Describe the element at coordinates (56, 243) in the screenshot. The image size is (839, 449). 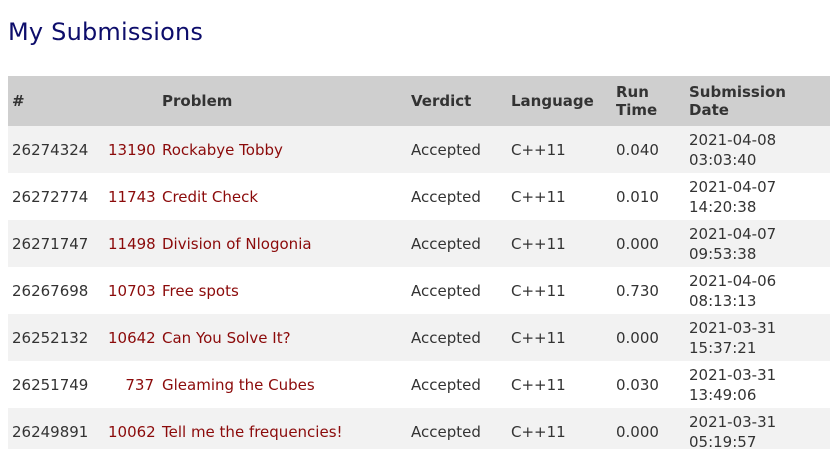
I see `submission-id: 26271747` at that location.